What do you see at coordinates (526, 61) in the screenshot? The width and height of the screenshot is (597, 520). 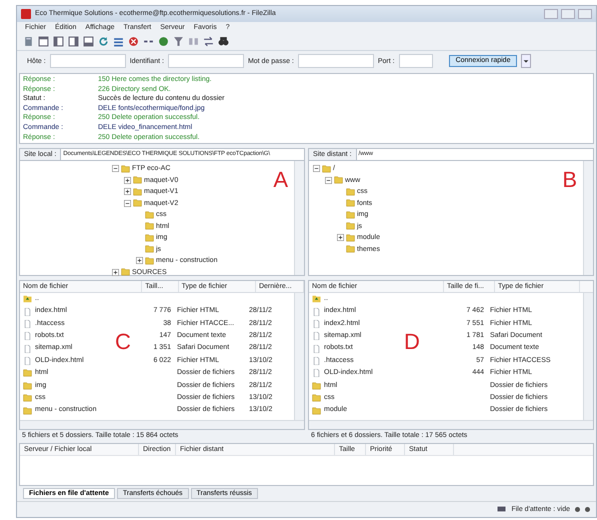 I see `dropdown-icon` at bounding box center [526, 61].